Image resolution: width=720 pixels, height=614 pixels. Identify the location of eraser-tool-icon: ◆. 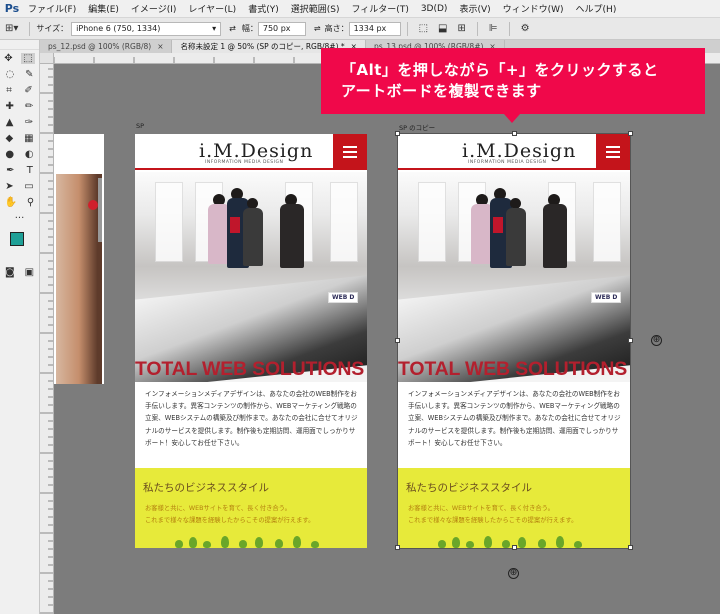
(9, 138).